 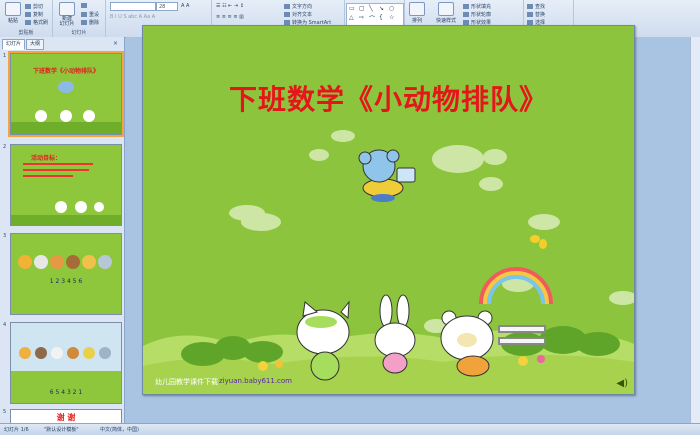 I want to click on group-label-slides: 幻灯片, so click(x=79, y=33).